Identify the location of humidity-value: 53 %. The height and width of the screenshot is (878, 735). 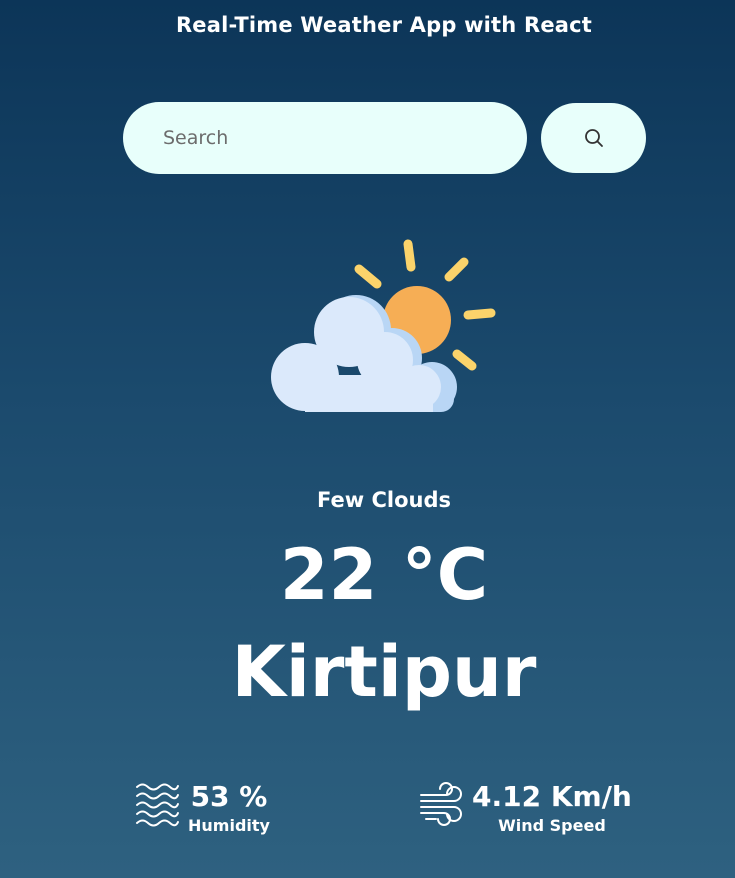
(229, 796).